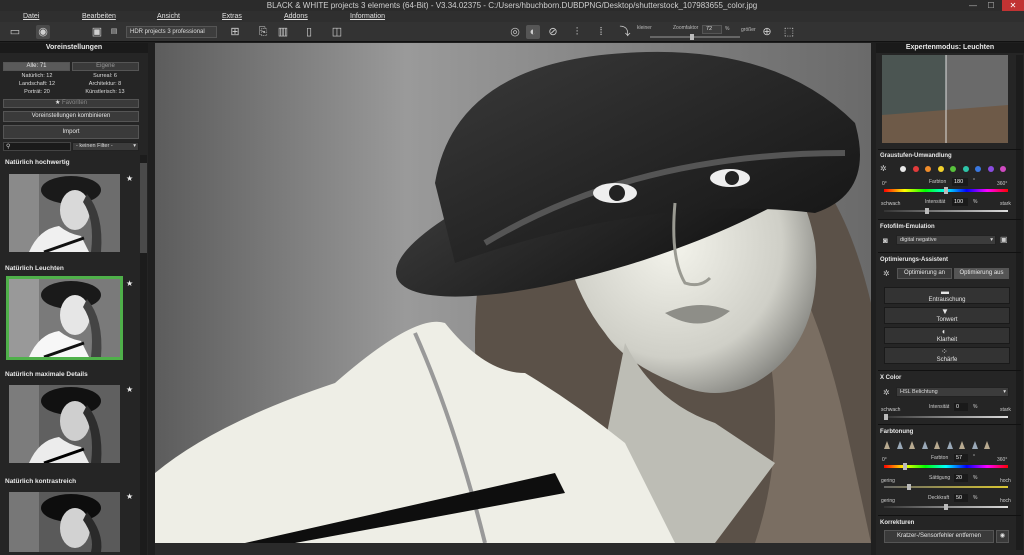 This screenshot has width=1024, height=555. Describe the element at coordinates (114, 32) in the screenshot. I see `hdr-projects-icon: ▤` at that location.